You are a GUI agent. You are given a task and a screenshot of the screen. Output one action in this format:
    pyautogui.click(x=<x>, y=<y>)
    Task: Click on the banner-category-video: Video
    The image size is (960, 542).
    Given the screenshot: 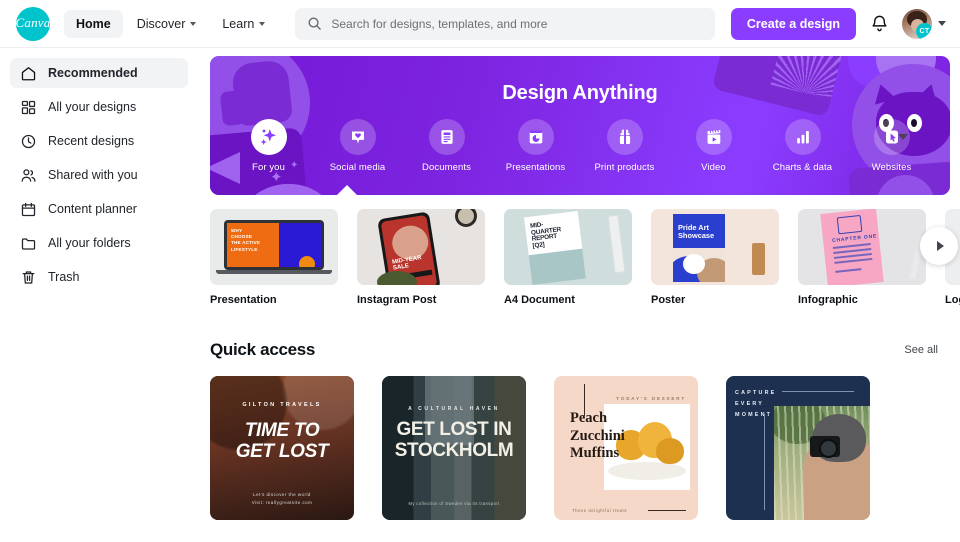 What is the action you would take?
    pyautogui.click(x=713, y=146)
    